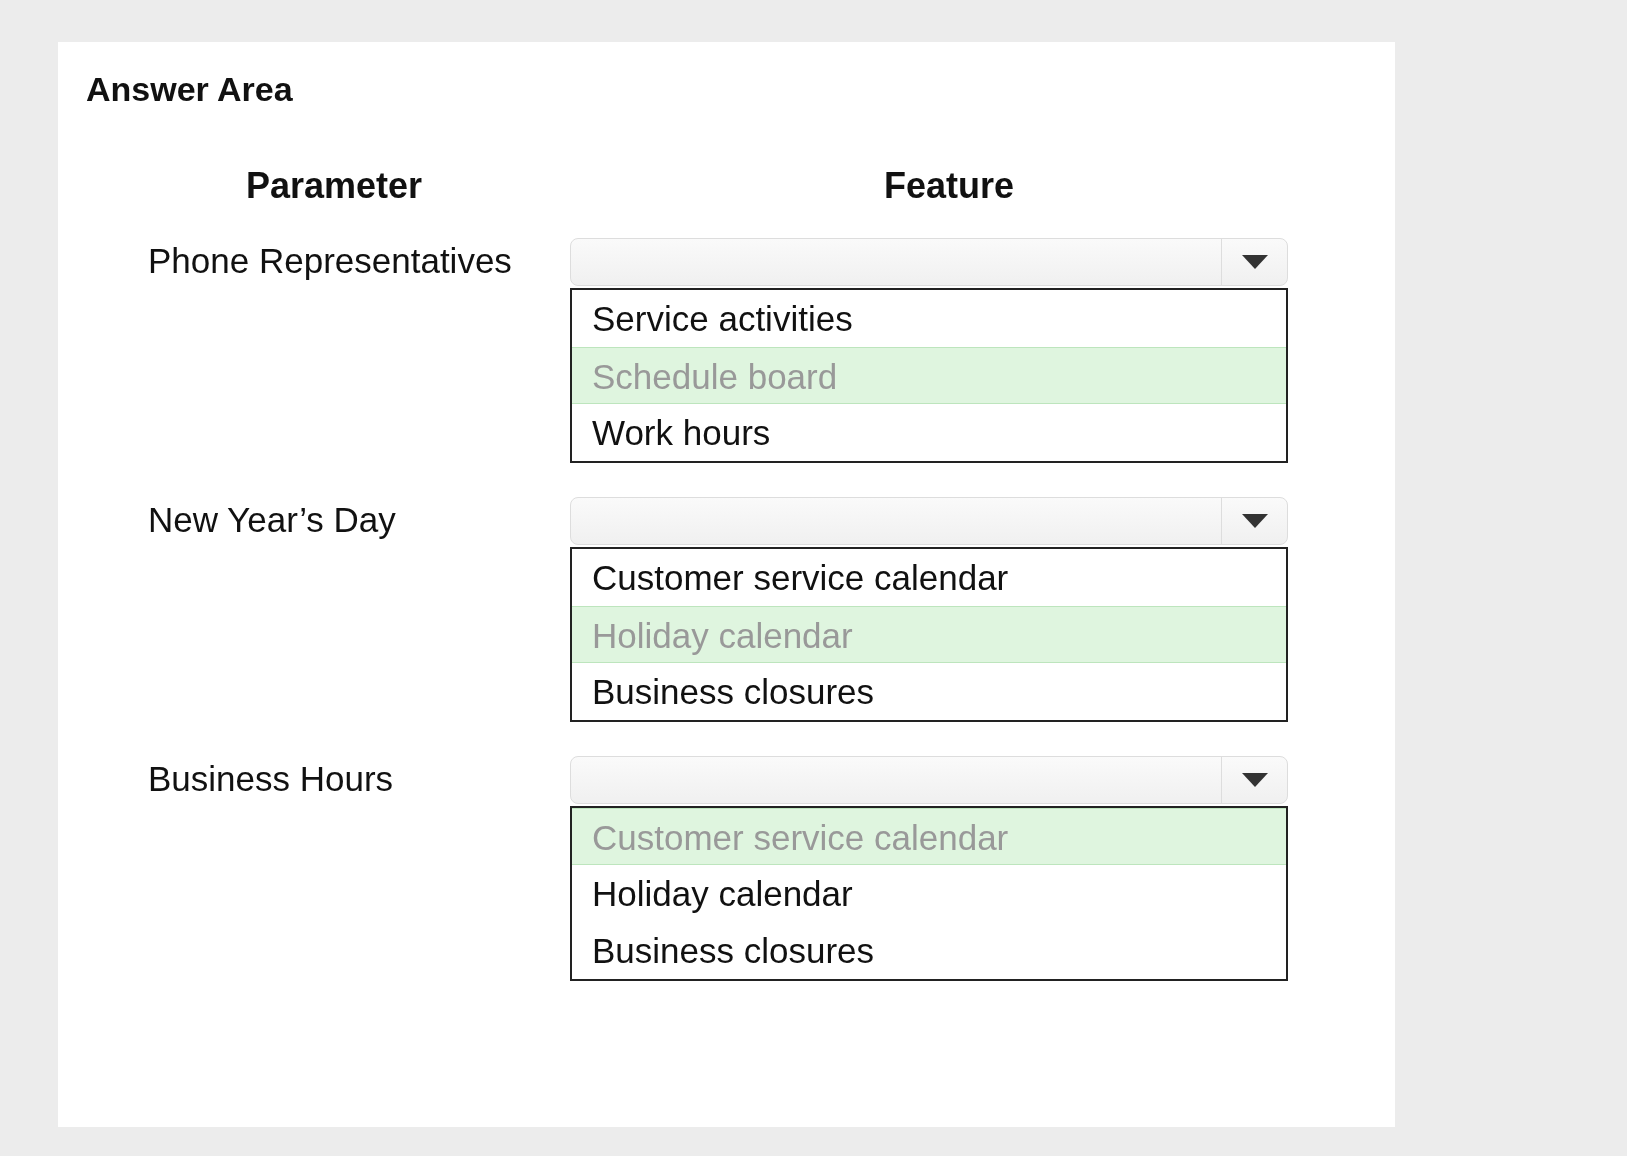 This screenshot has height=1156, width=1627. Describe the element at coordinates (272, 519) in the screenshot. I see `parameter-label: New Year’s Day` at that location.